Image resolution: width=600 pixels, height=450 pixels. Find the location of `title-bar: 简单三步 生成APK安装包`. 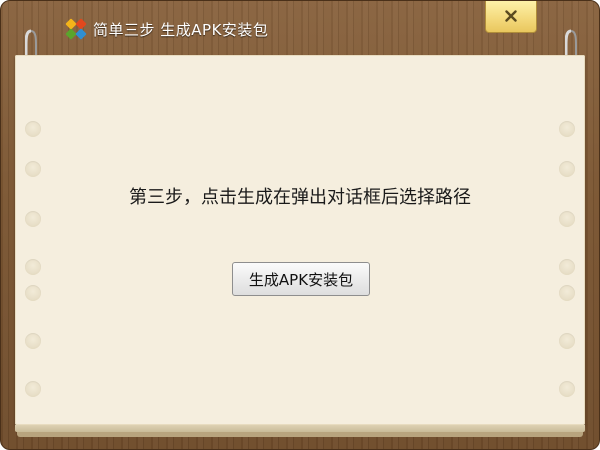

title-bar: 简单三步 生成APK安装包 is located at coordinates (300, 27).